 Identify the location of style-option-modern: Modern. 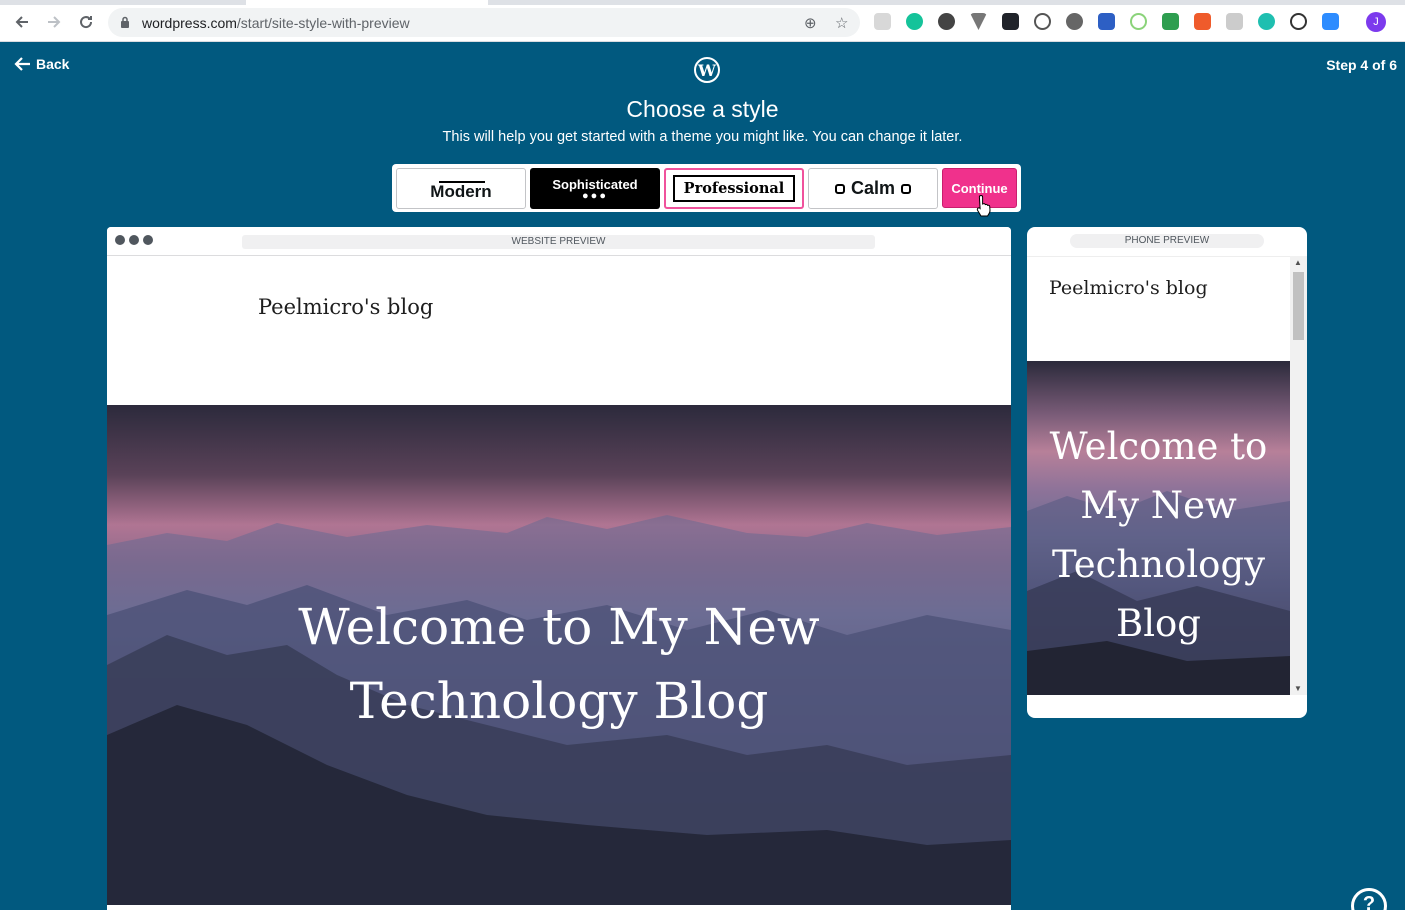
(461, 188).